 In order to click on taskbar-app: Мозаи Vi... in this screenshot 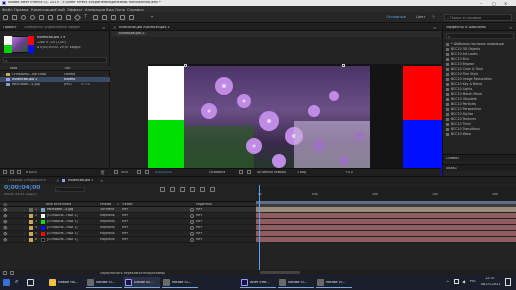, I will do `click(334, 282)`.